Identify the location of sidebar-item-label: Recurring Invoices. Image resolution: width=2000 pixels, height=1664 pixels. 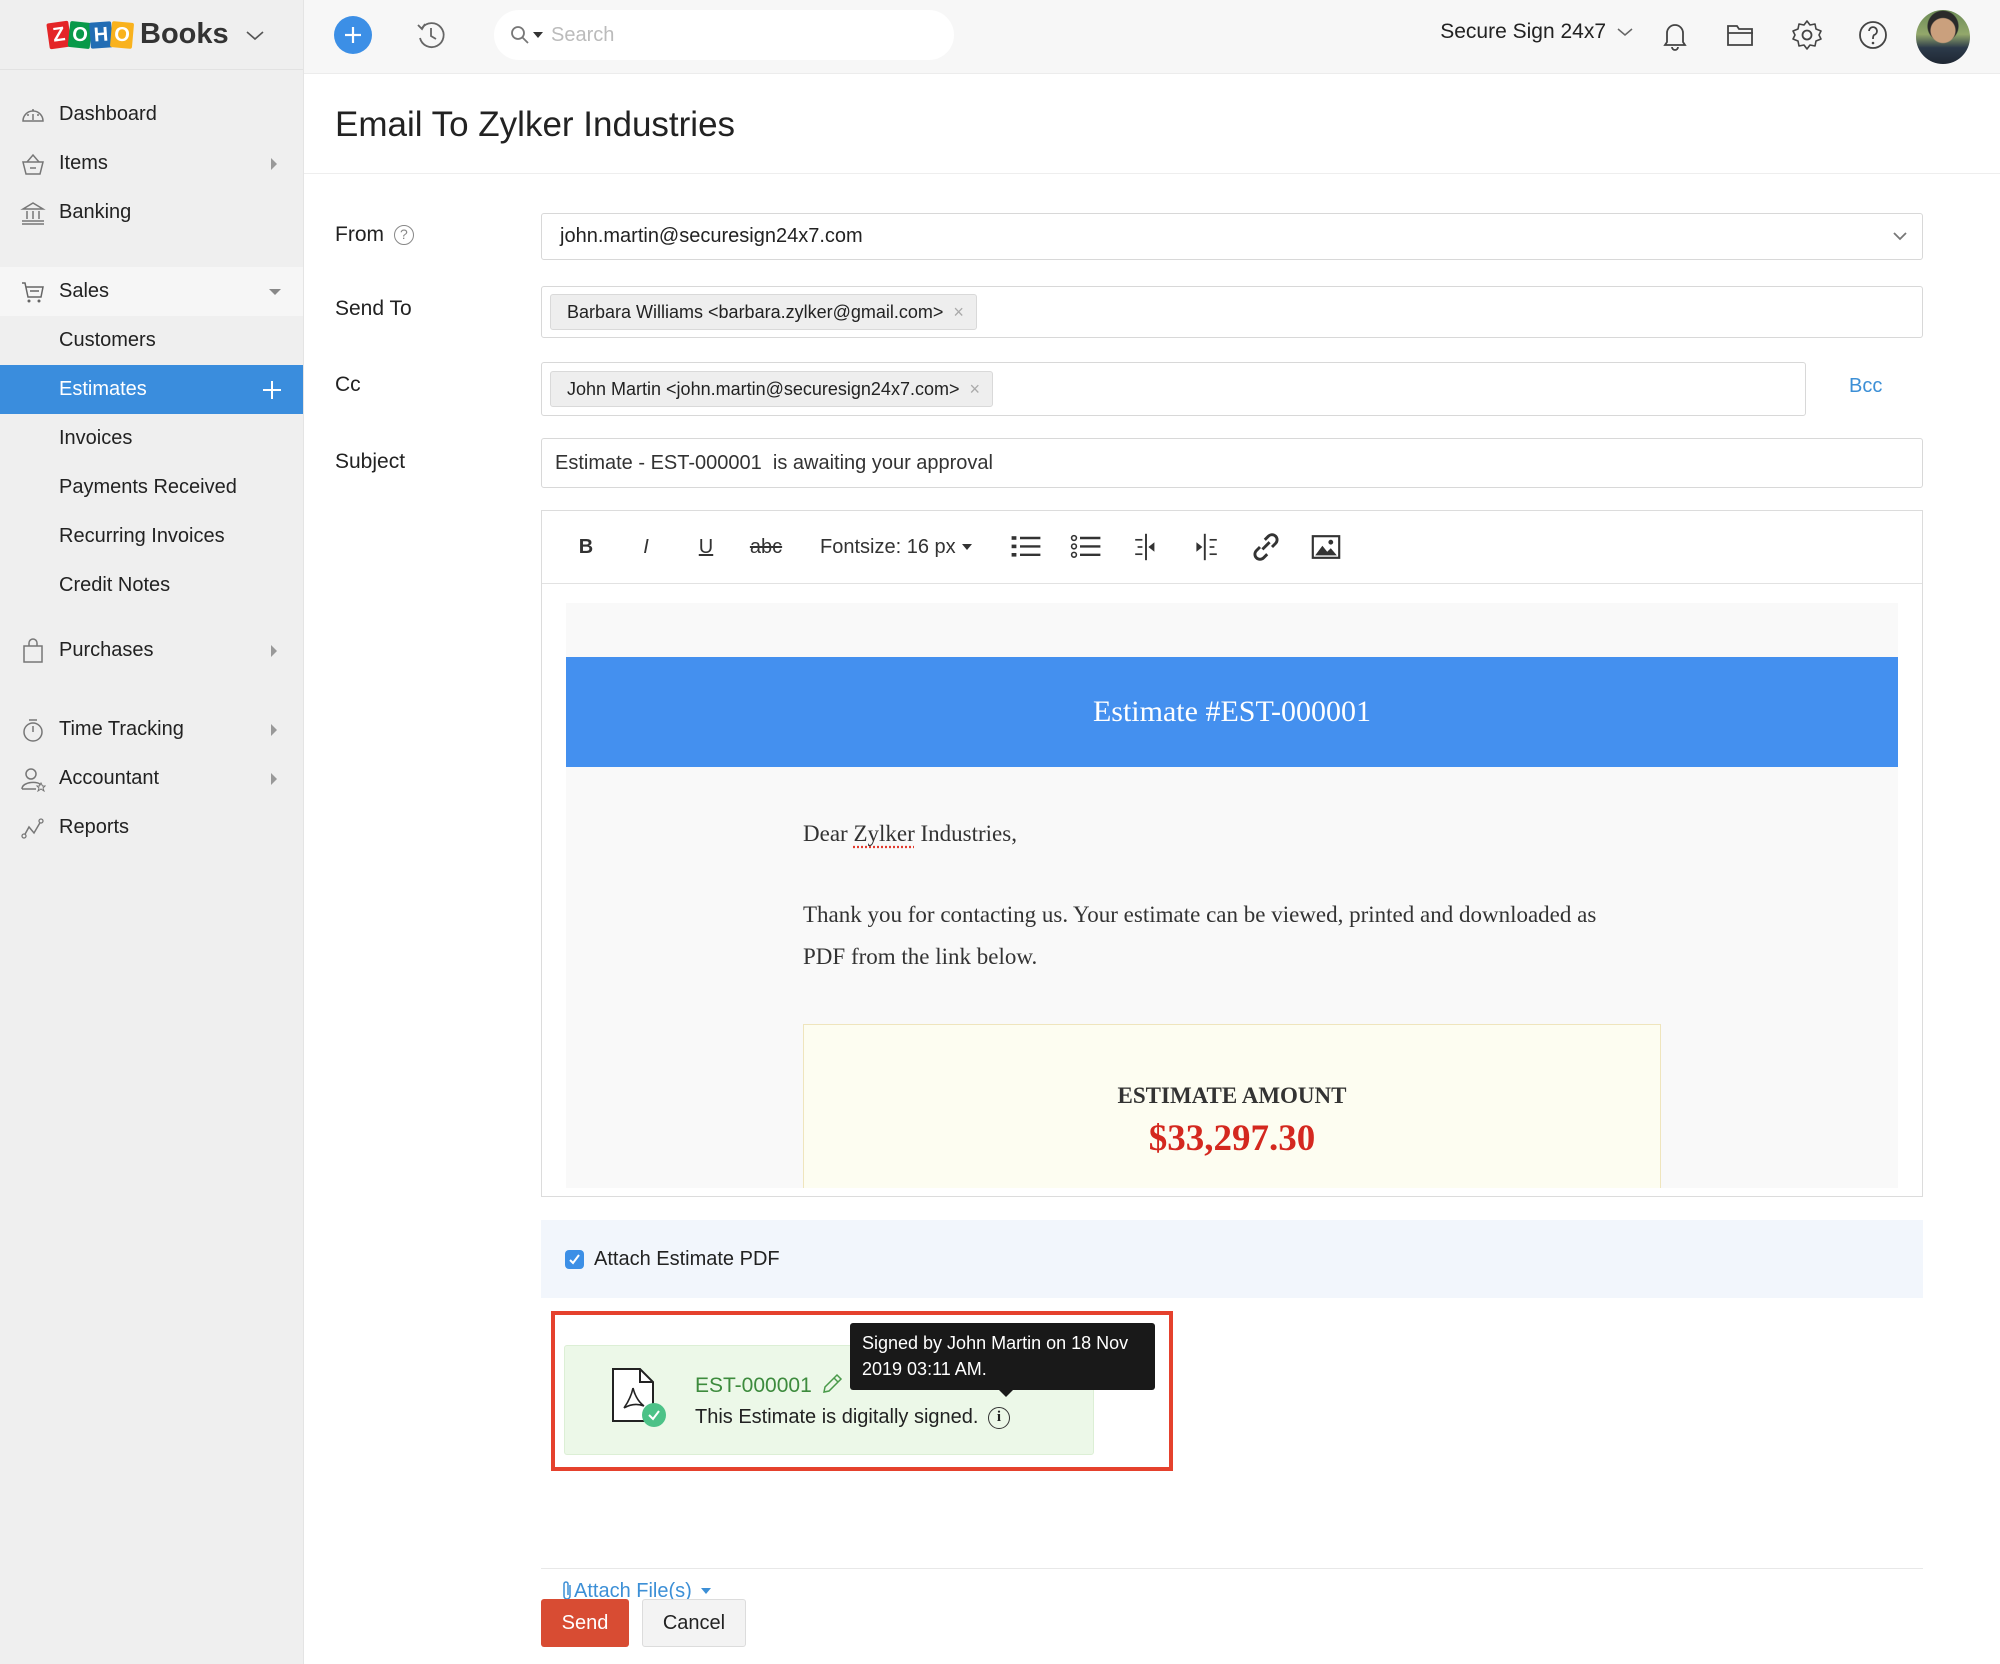
(142, 536).